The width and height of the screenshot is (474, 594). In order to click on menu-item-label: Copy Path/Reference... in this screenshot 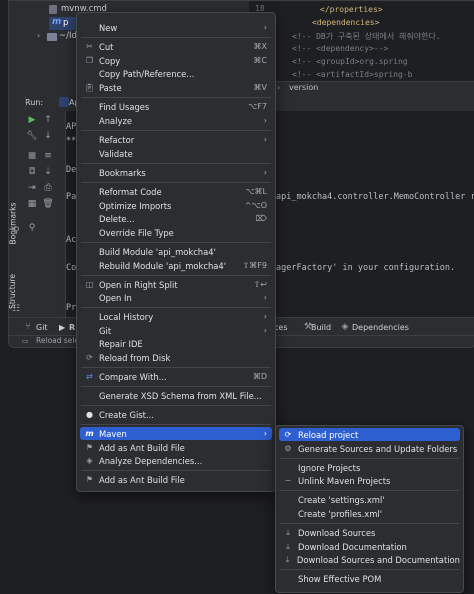, I will do `click(147, 73)`.